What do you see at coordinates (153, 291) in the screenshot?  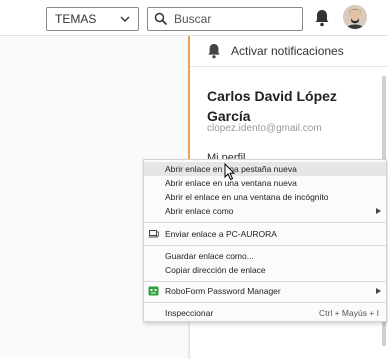 I see `roboform-icon` at bounding box center [153, 291].